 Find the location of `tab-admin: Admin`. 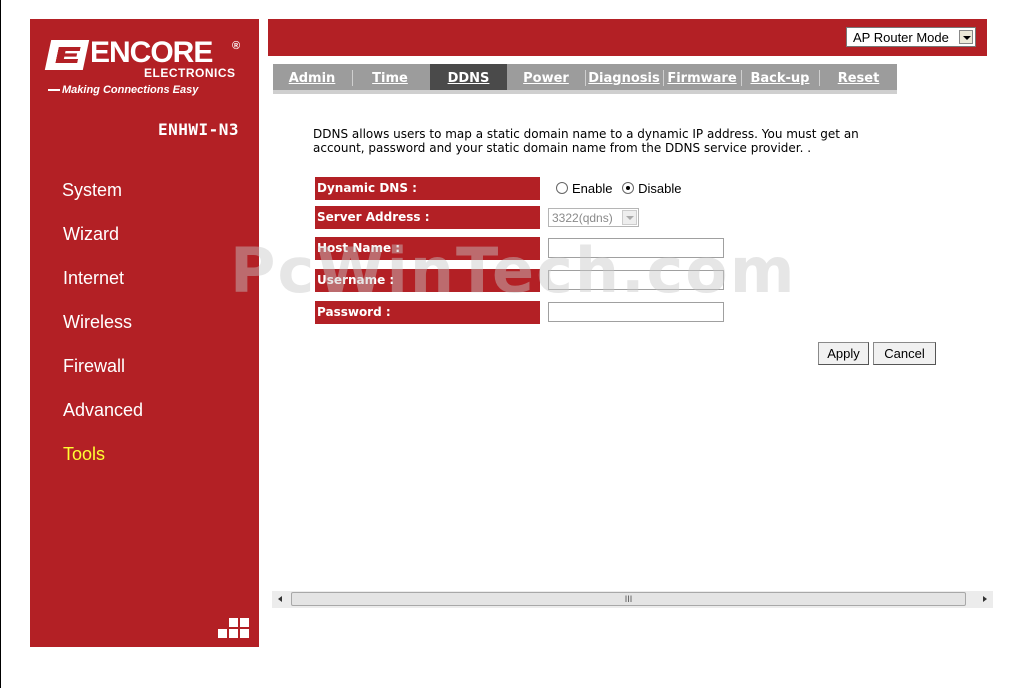

tab-admin: Admin is located at coordinates (312, 78).